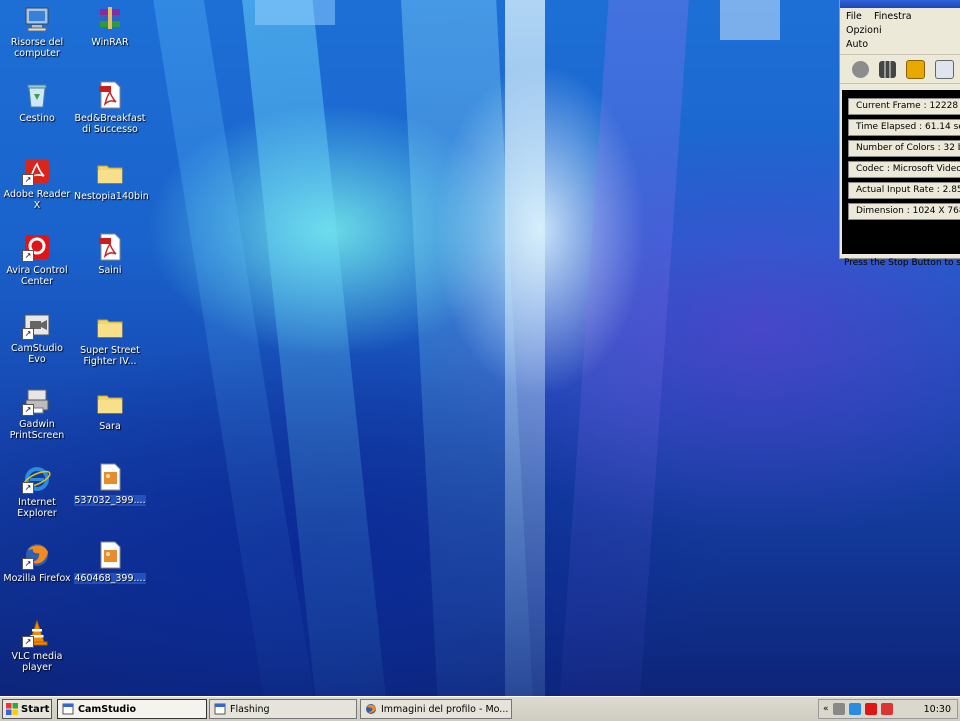 The width and height of the screenshot is (960, 721). I want to click on menu-finestra: Finestra, so click(893, 16).